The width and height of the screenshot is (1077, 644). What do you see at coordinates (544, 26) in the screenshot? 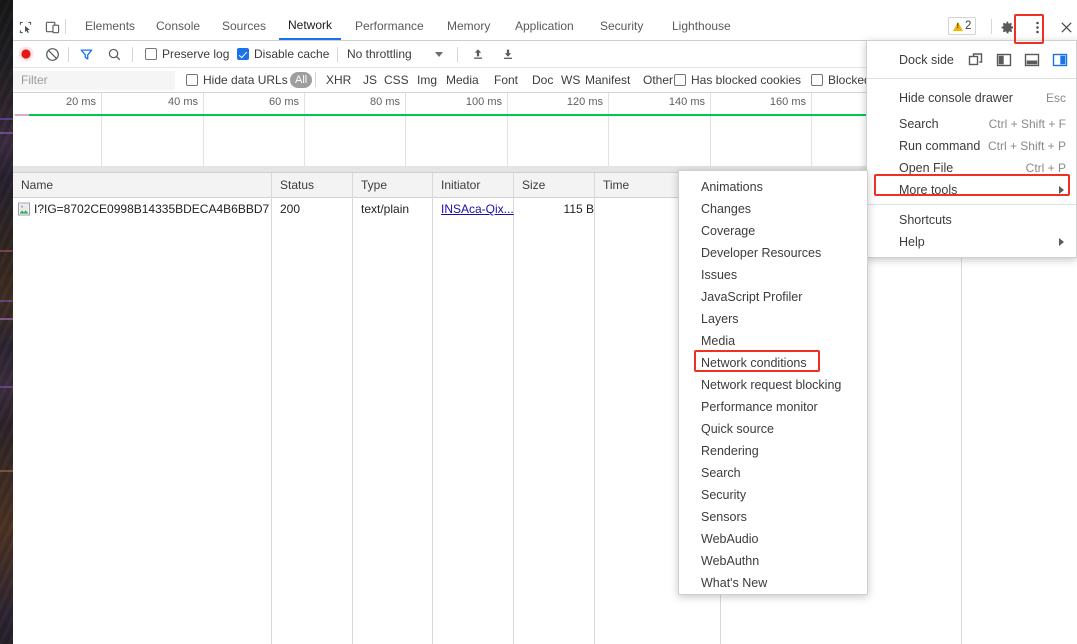
I see `tab-application: Application` at bounding box center [544, 26].